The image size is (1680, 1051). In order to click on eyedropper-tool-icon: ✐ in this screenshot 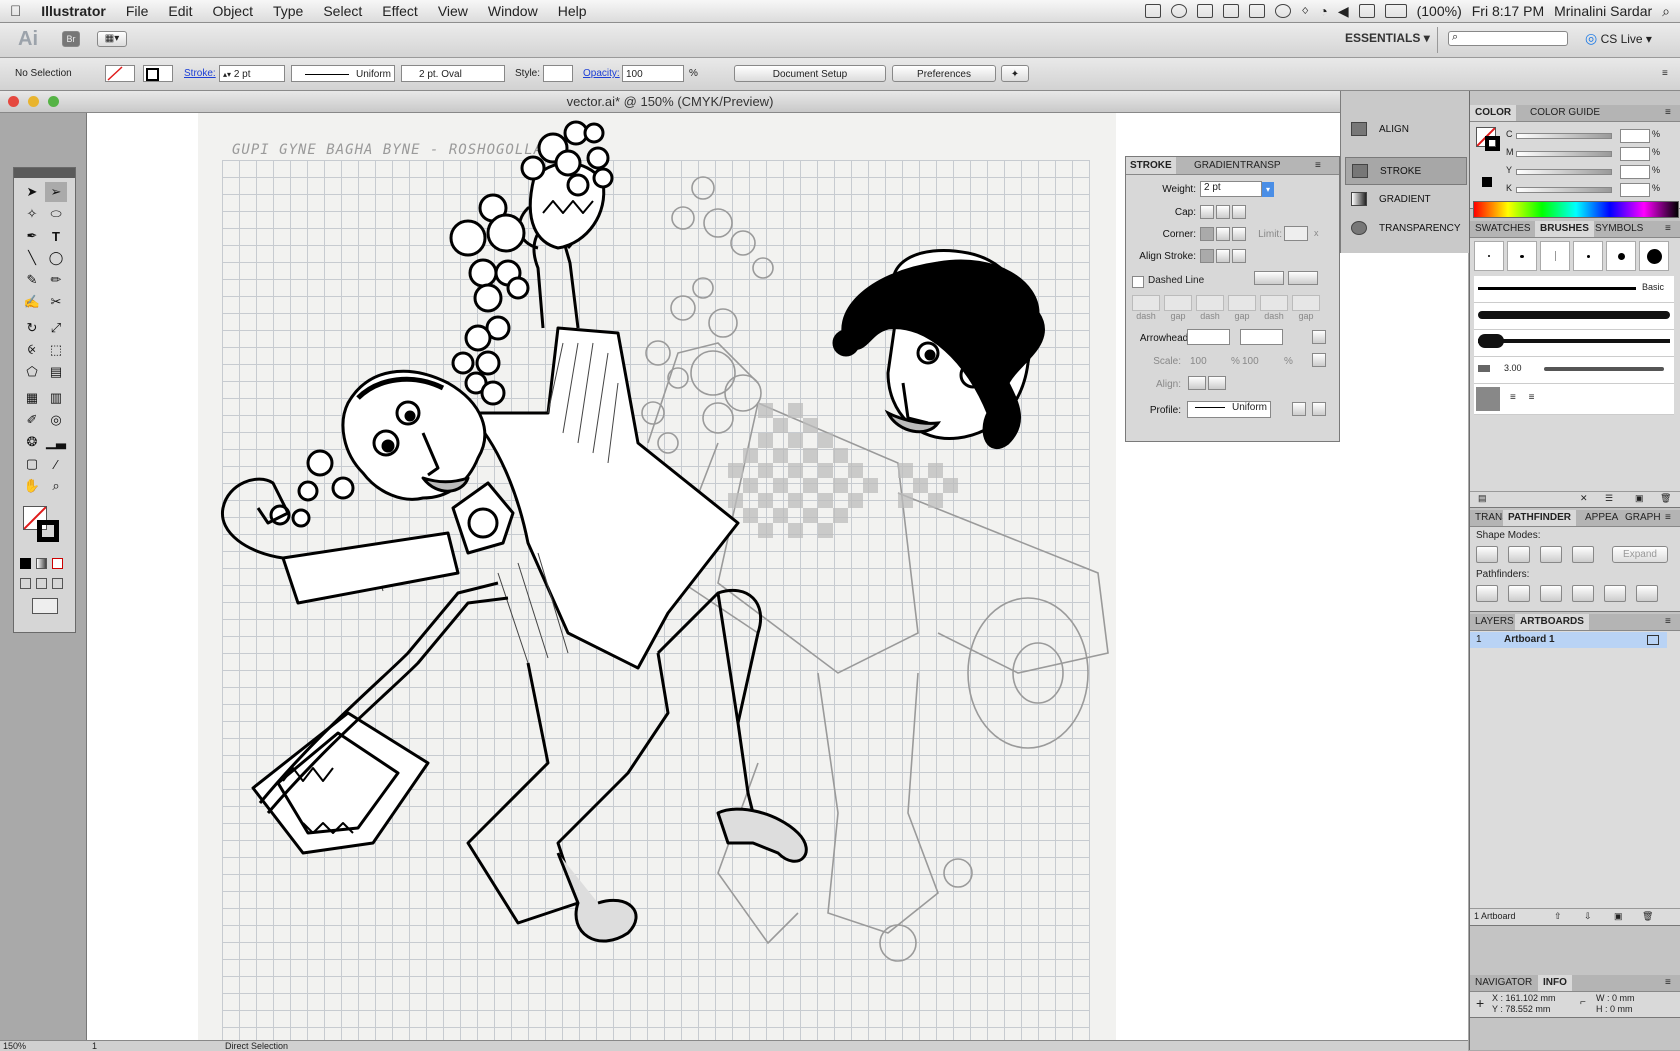, I will do `click(32, 420)`.